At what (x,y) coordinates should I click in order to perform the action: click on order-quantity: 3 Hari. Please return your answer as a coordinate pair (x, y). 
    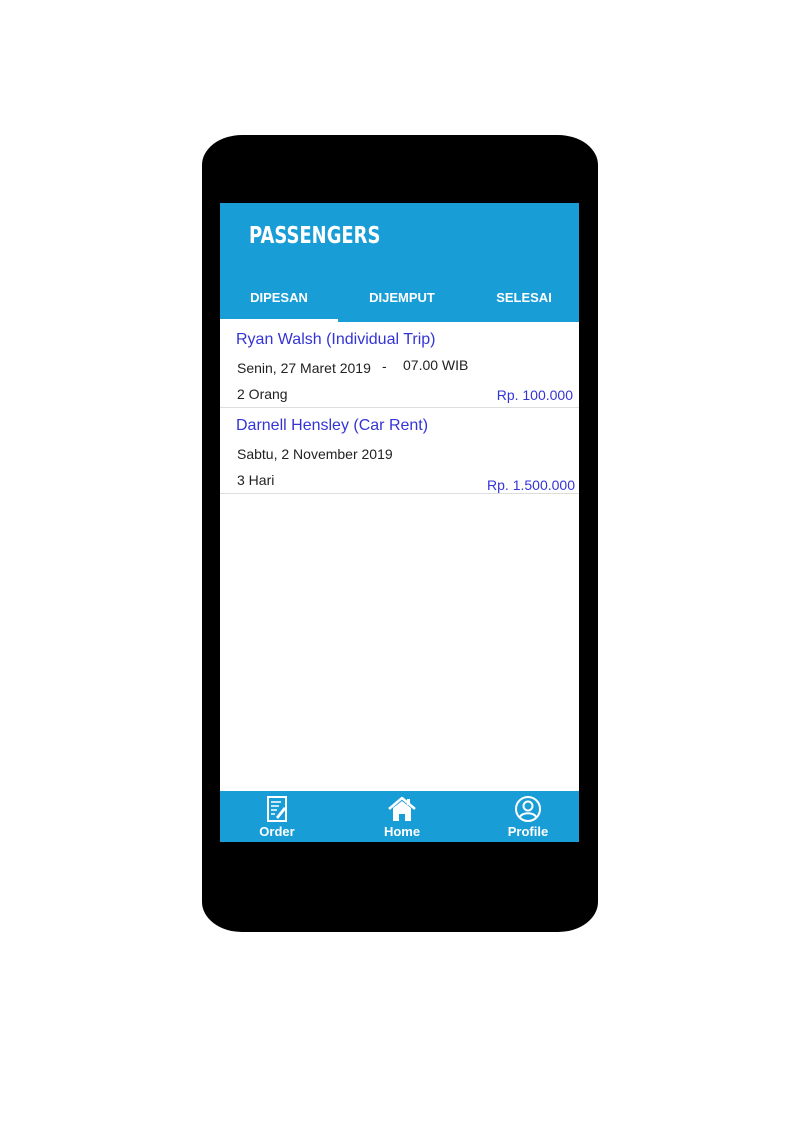
    Looking at the image, I should click on (256, 480).